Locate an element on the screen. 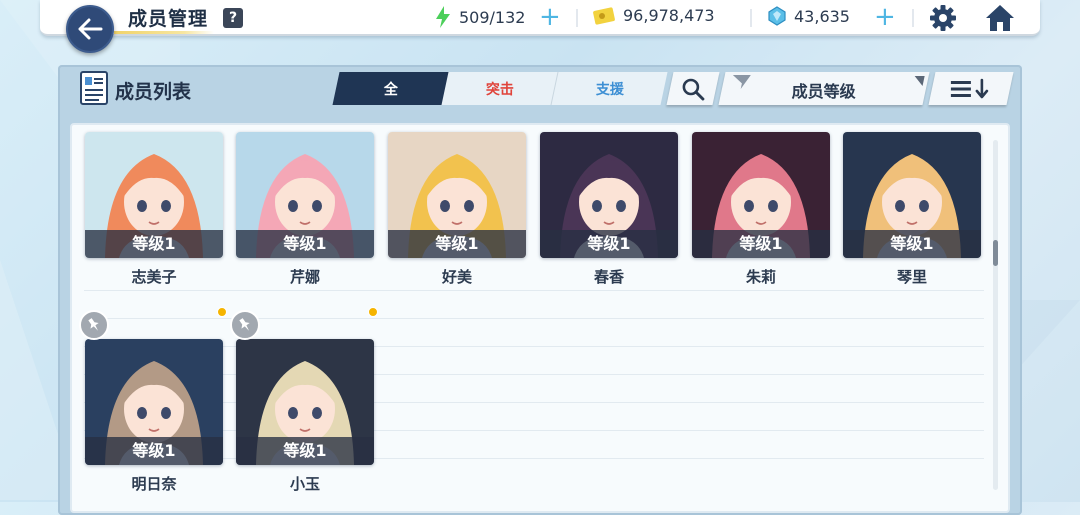 Image resolution: width=1080 pixels, height=515 pixels. member-name: 春香 is located at coordinates (608, 277).